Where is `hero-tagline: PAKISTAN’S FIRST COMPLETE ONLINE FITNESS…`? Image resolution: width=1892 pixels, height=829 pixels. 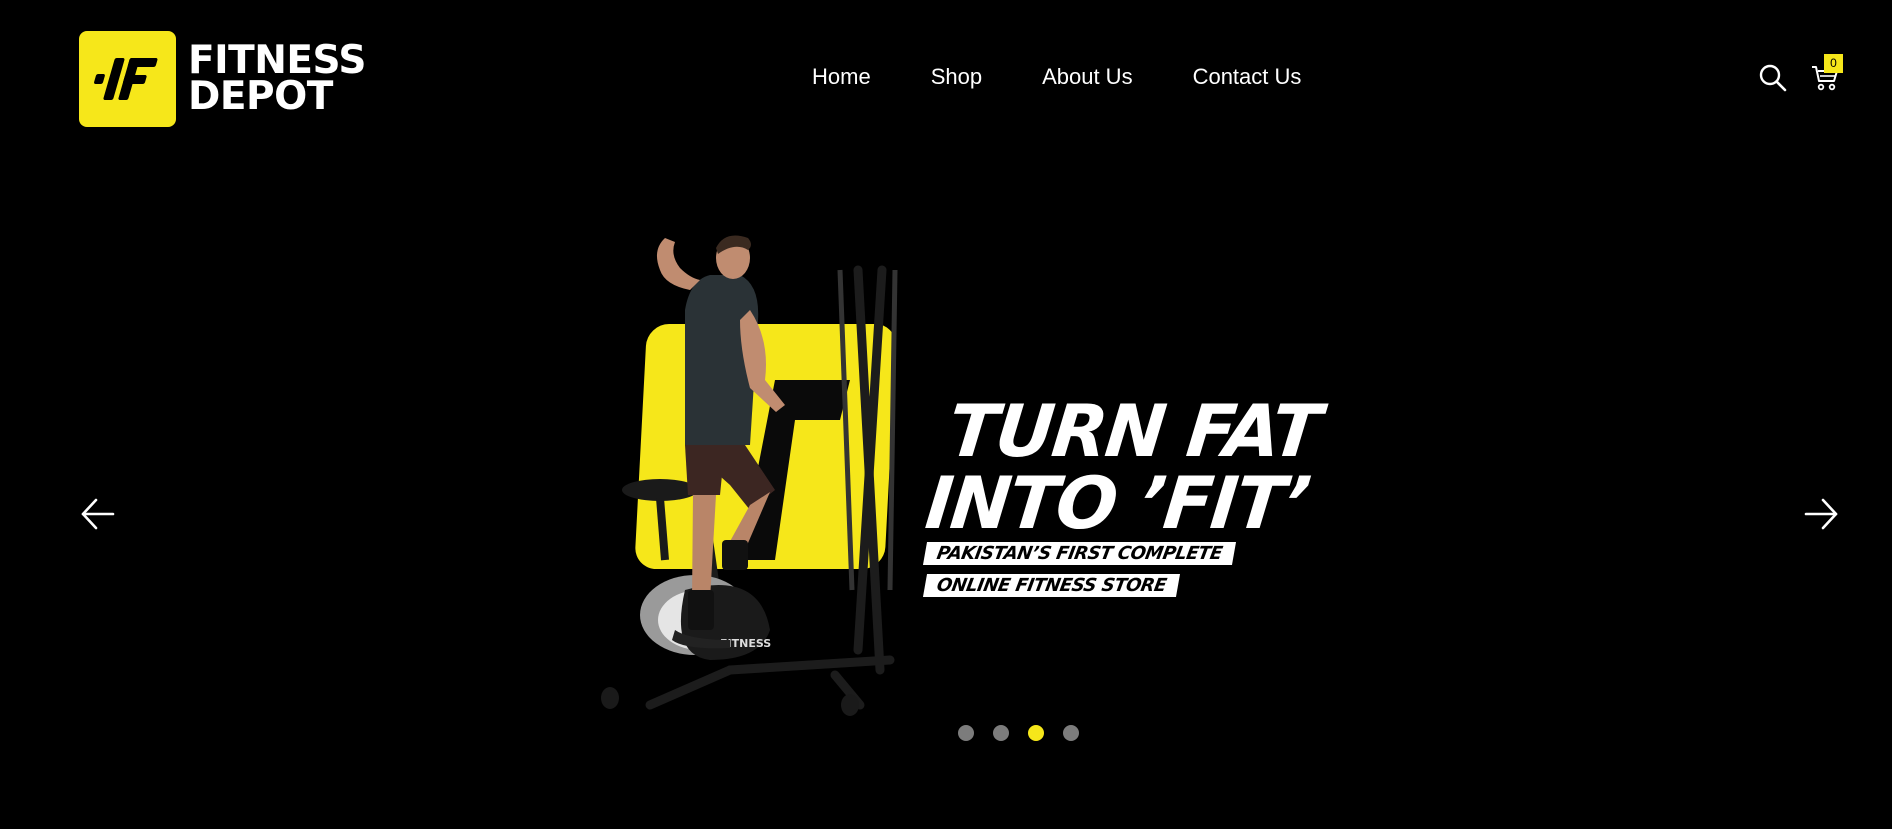 hero-tagline: PAKISTAN’S FIRST COMPLETE ONLINE FITNESS… is located at coordinates (1079, 574).